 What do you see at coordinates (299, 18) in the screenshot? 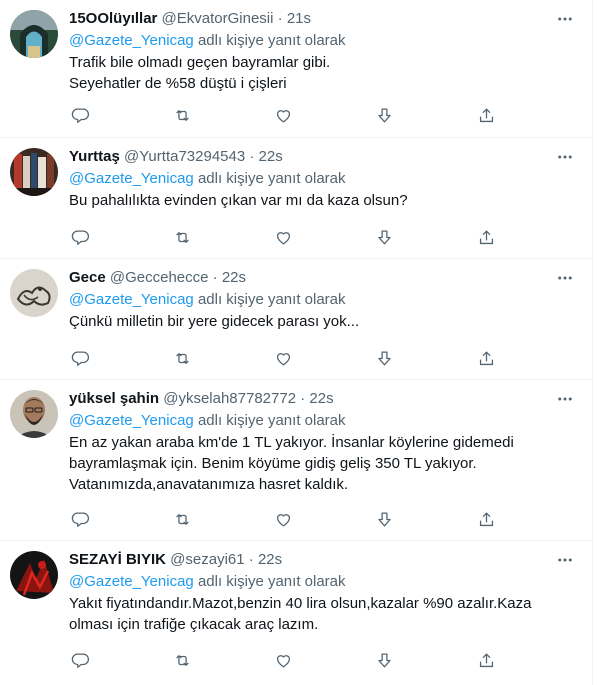
I see `timestamp: 21s` at bounding box center [299, 18].